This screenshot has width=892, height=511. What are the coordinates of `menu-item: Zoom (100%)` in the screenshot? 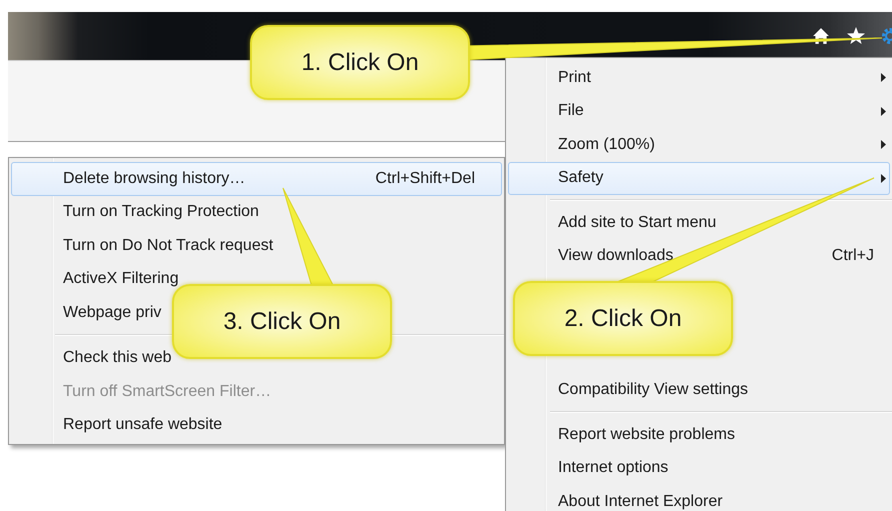 It's located at (699, 145).